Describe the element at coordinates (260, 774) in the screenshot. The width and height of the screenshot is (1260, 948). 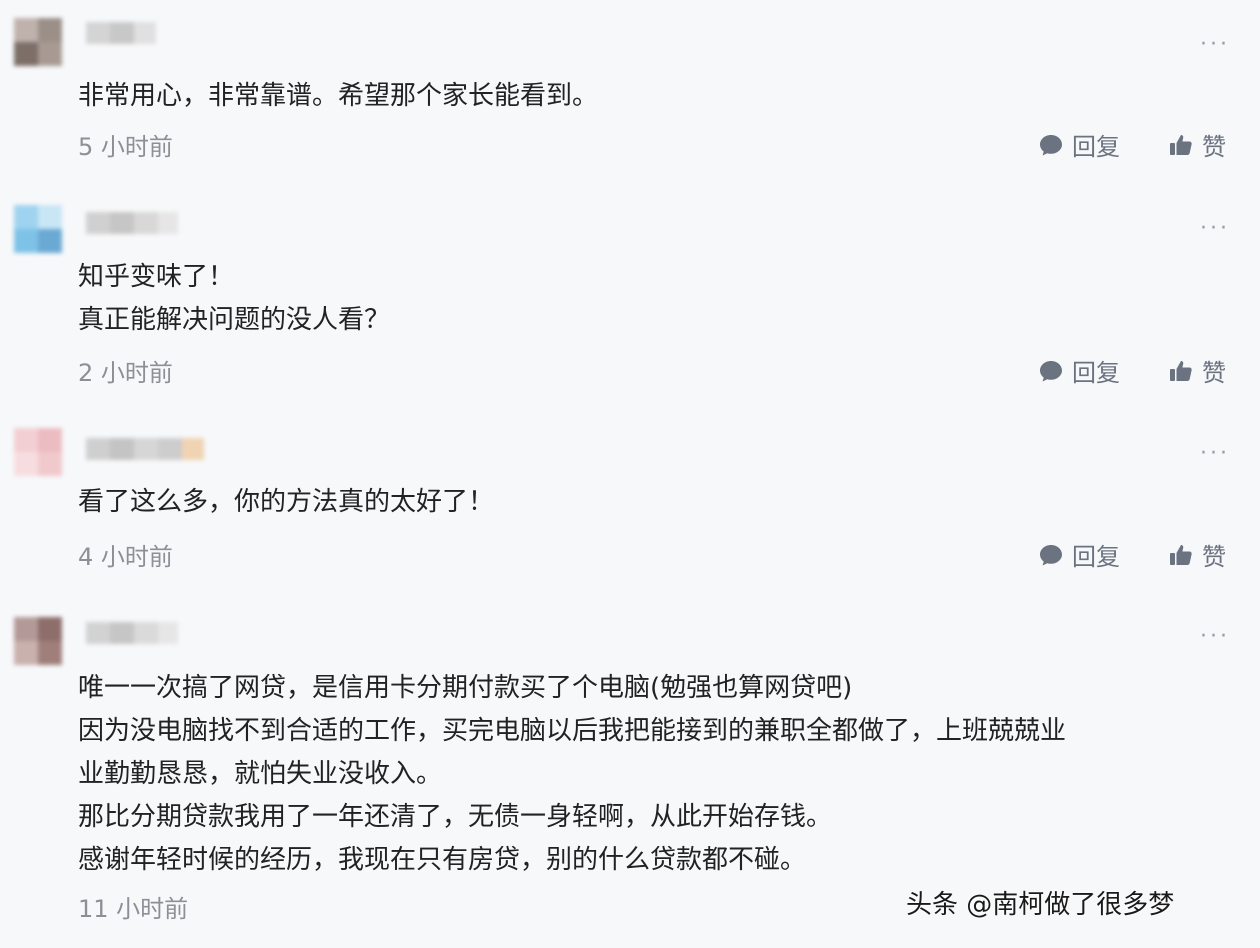
I see `comment-line: 业勤勤恳恳，就怕失业没收入。` at that location.